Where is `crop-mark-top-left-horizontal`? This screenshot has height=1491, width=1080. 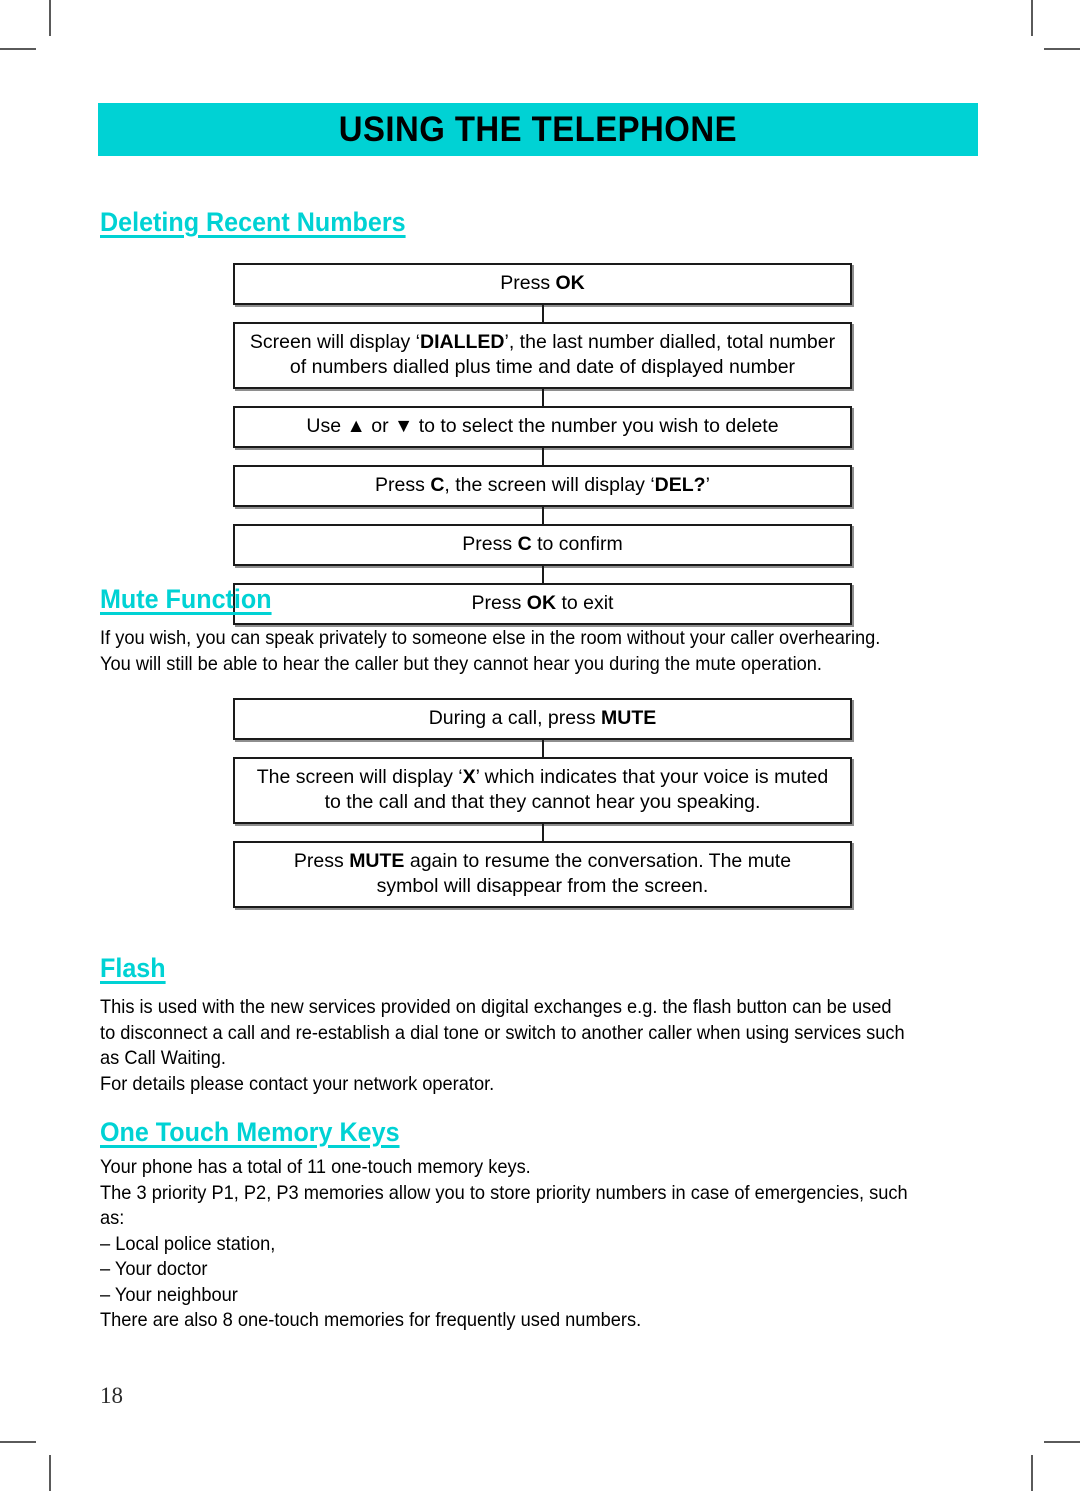
crop-mark-top-left-horizontal is located at coordinates (18, 49).